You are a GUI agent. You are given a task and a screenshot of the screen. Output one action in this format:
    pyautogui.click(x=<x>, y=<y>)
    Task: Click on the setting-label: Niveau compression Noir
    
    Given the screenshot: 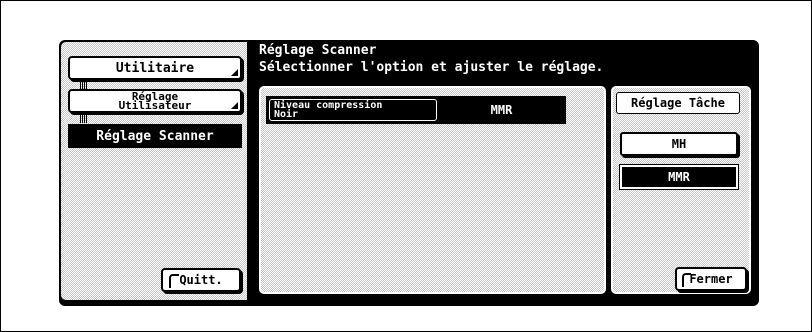 What is the action you would take?
    pyautogui.click(x=353, y=110)
    